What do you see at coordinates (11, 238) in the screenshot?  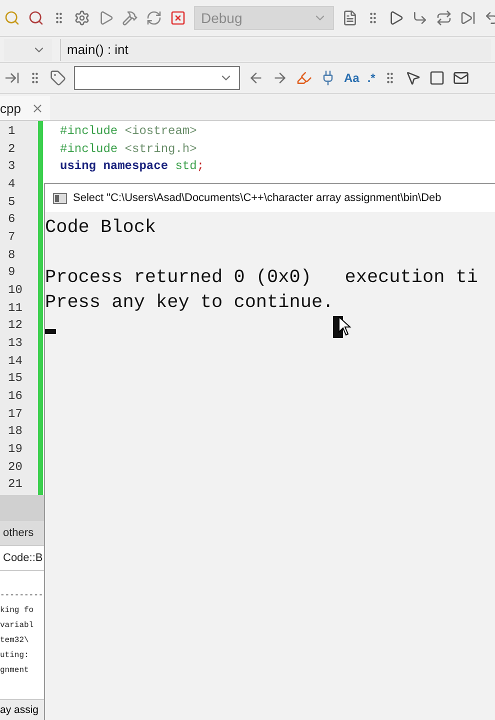 I see `line-number: 7` at bounding box center [11, 238].